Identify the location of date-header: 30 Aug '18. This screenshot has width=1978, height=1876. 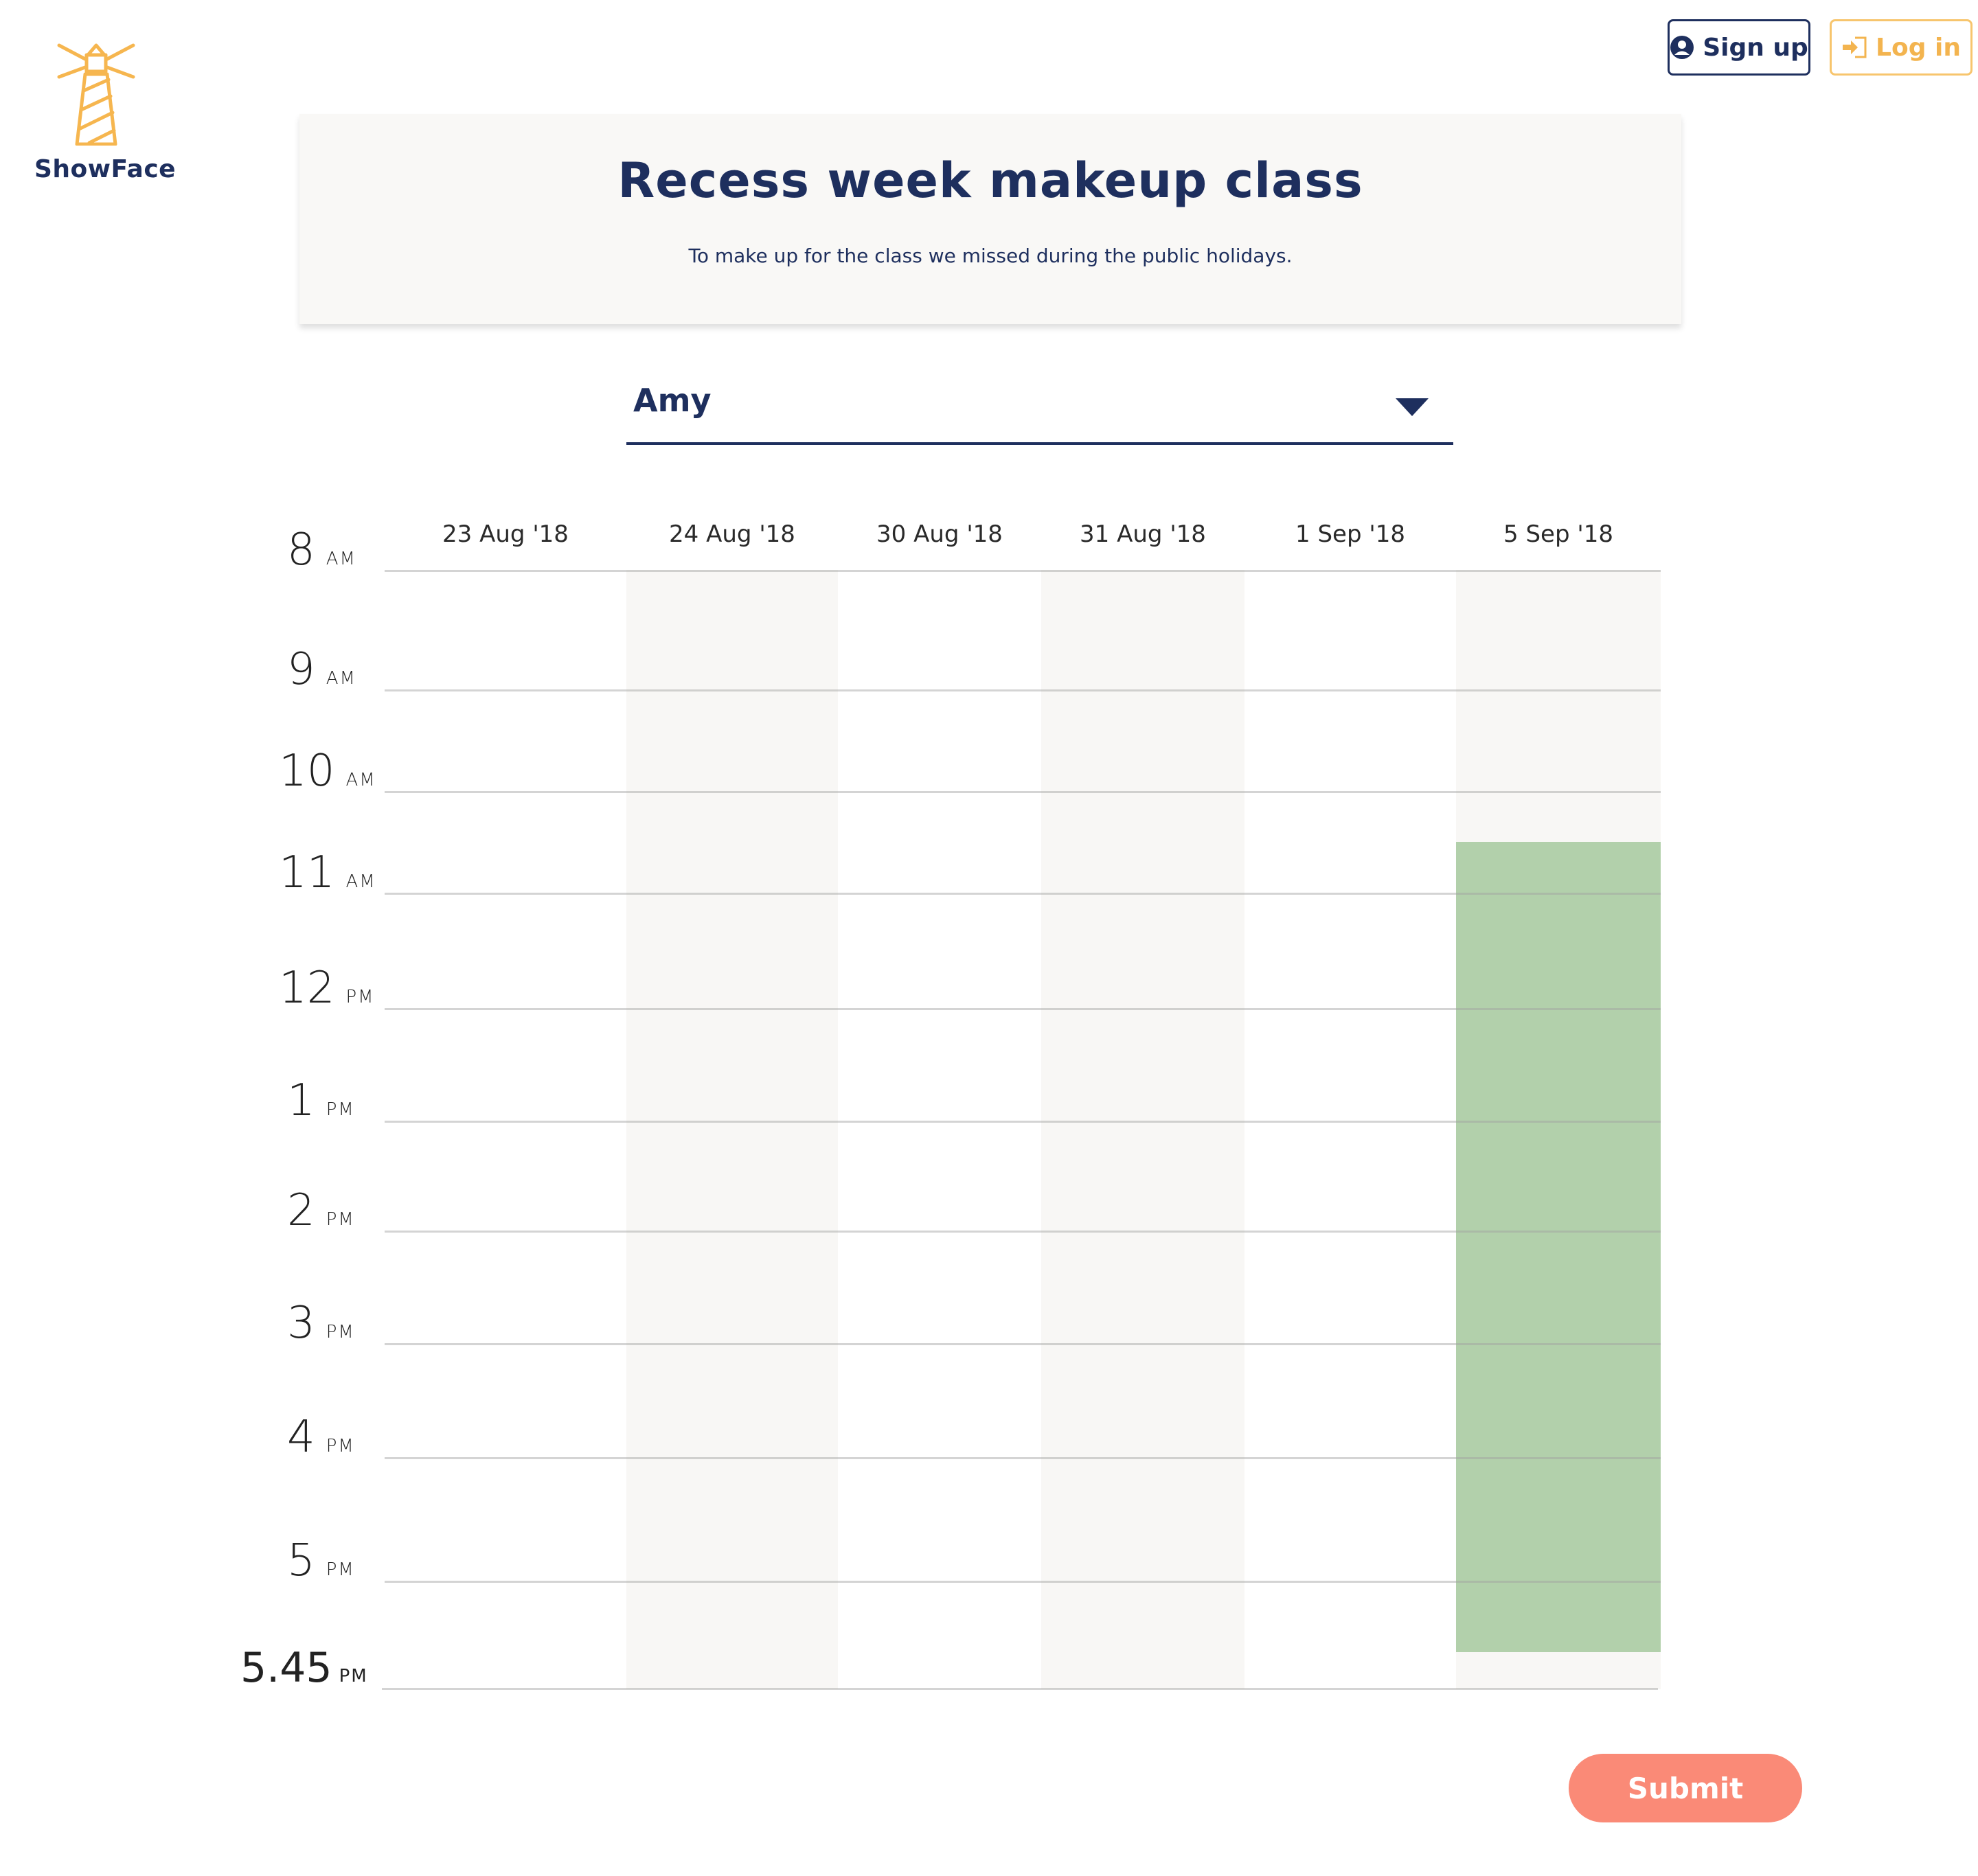
(939, 534).